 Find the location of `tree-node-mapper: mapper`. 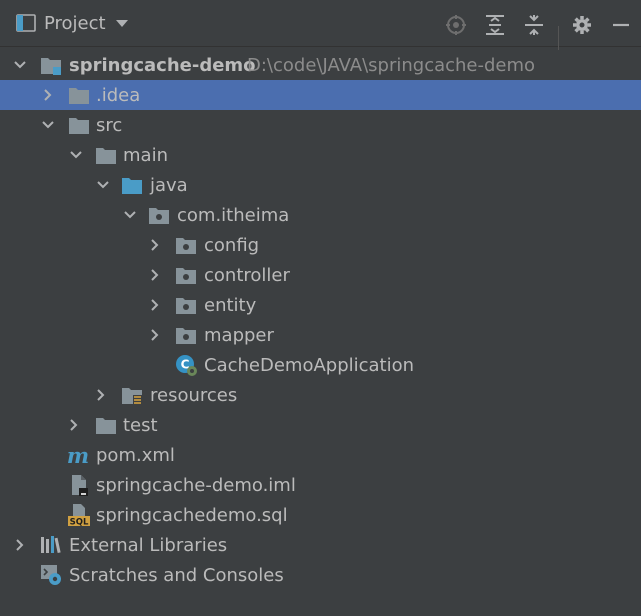

tree-node-mapper: mapper is located at coordinates (320, 335).